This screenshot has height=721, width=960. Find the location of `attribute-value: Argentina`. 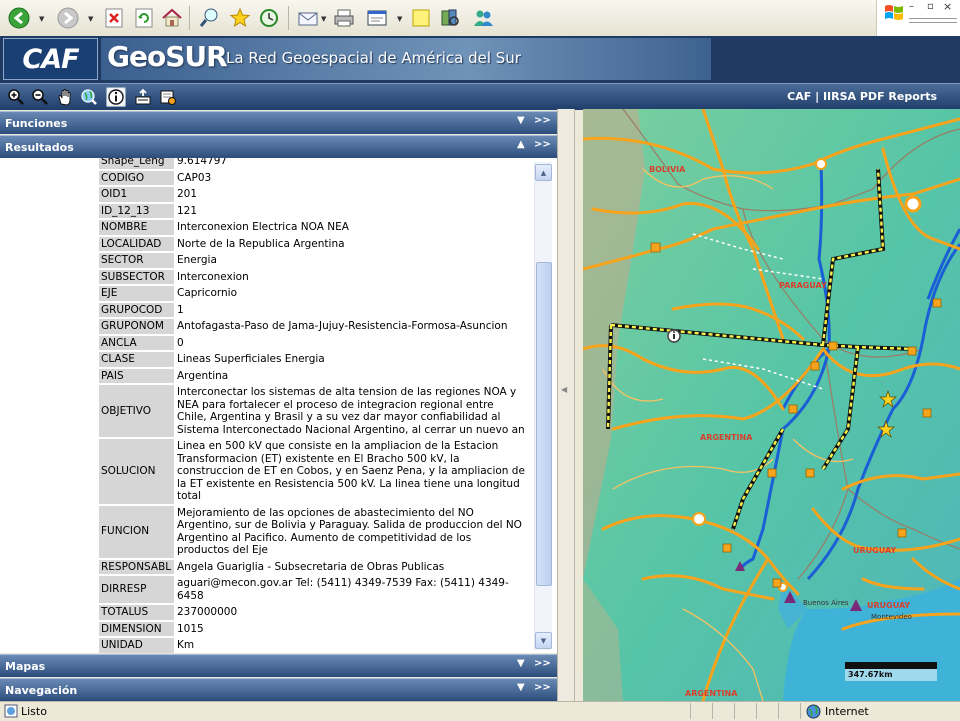

attribute-value: Argentina is located at coordinates (203, 375).